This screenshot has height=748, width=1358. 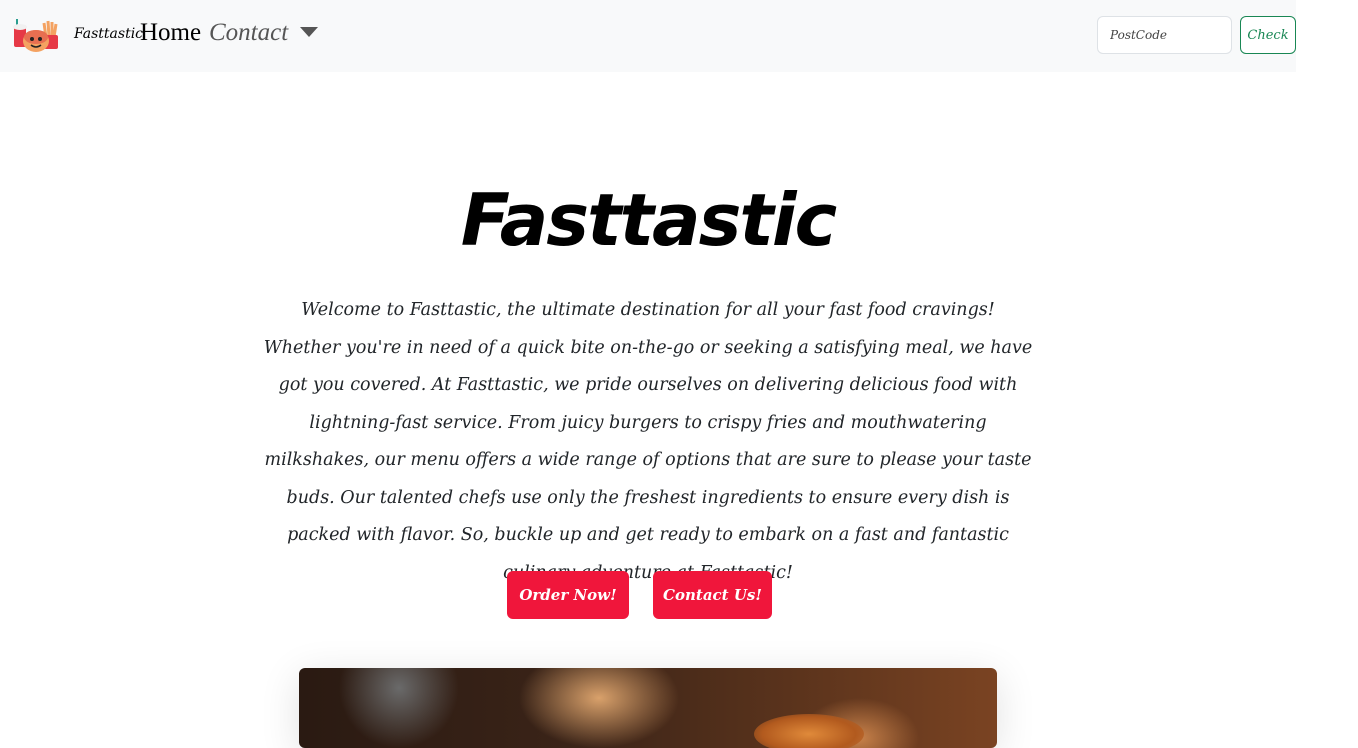 What do you see at coordinates (309, 32) in the screenshot?
I see `caret-down-icon` at bounding box center [309, 32].